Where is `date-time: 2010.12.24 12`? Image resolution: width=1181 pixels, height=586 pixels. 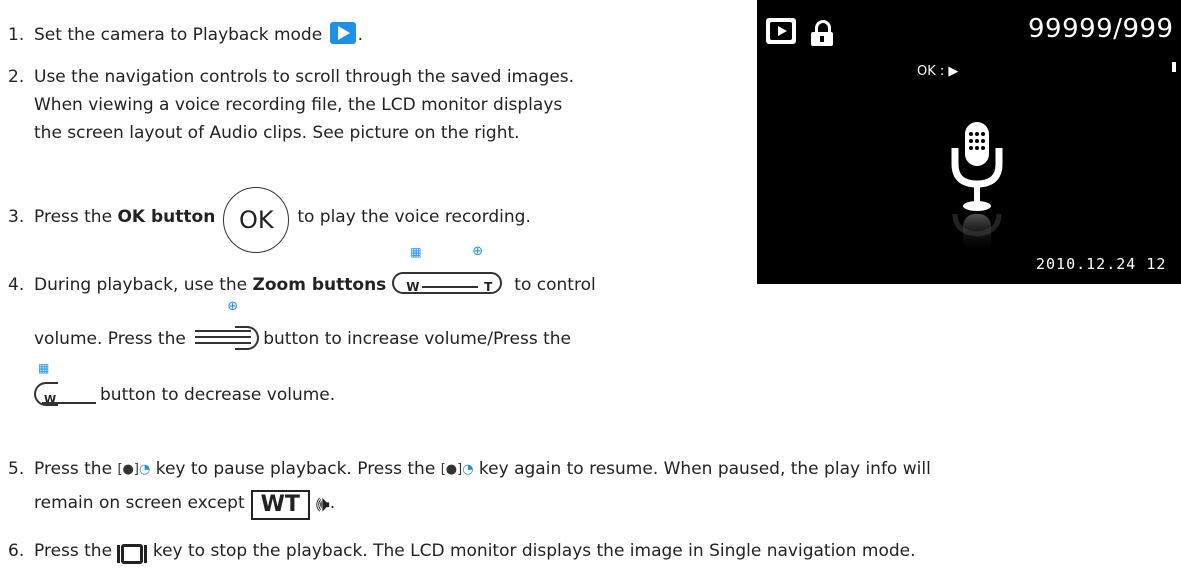 date-time: 2010.12.24 12 is located at coordinates (1101, 264).